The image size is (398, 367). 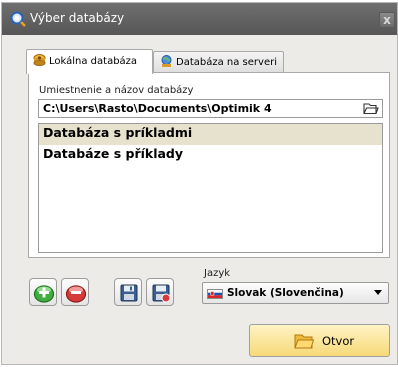 I want to click on language-select: Slovak (Slovenčina), so click(x=295, y=293).